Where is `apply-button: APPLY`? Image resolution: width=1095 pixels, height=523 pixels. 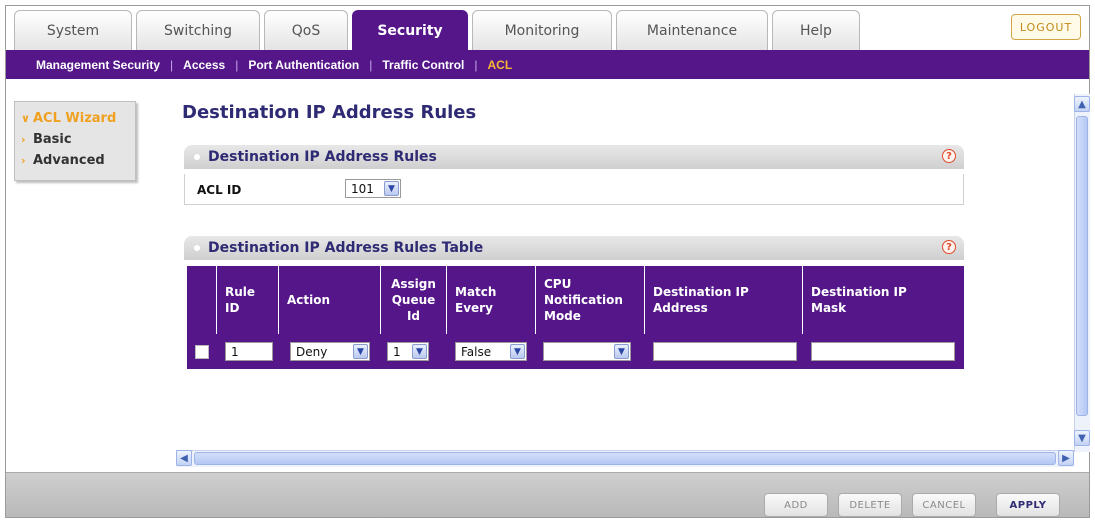 apply-button: APPLY is located at coordinates (1028, 505).